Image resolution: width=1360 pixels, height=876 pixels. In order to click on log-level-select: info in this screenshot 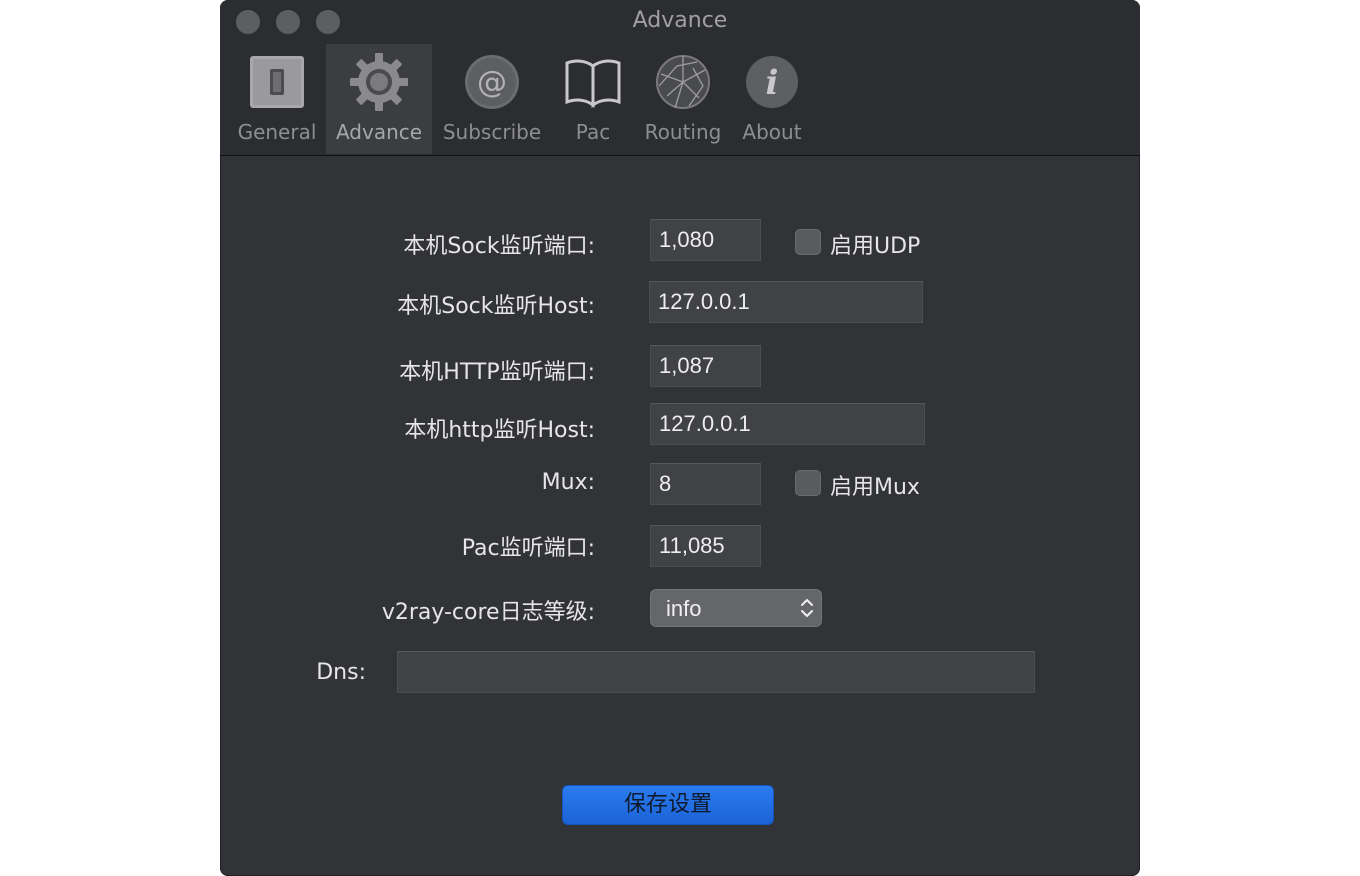, I will do `click(736, 608)`.